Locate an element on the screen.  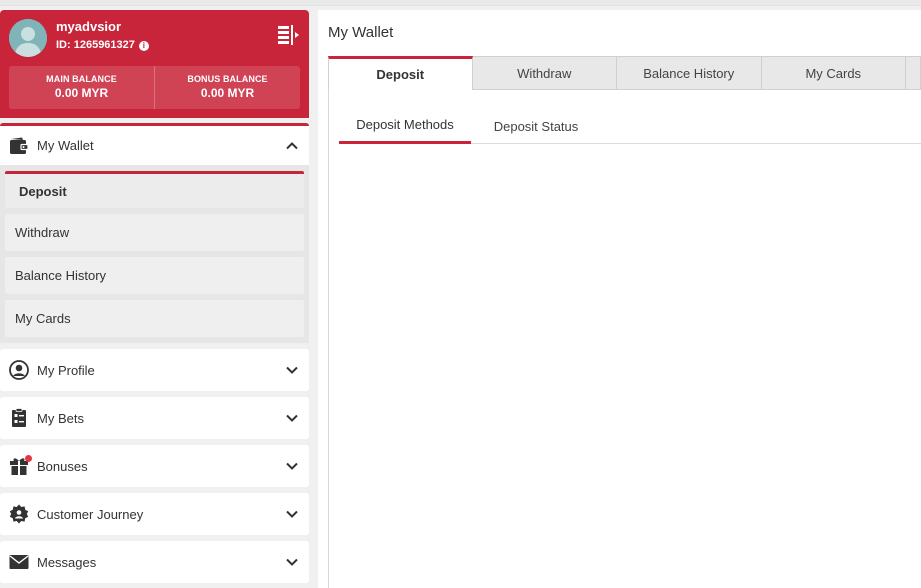
sidebar-item-label: My Bets is located at coordinates (60, 418).